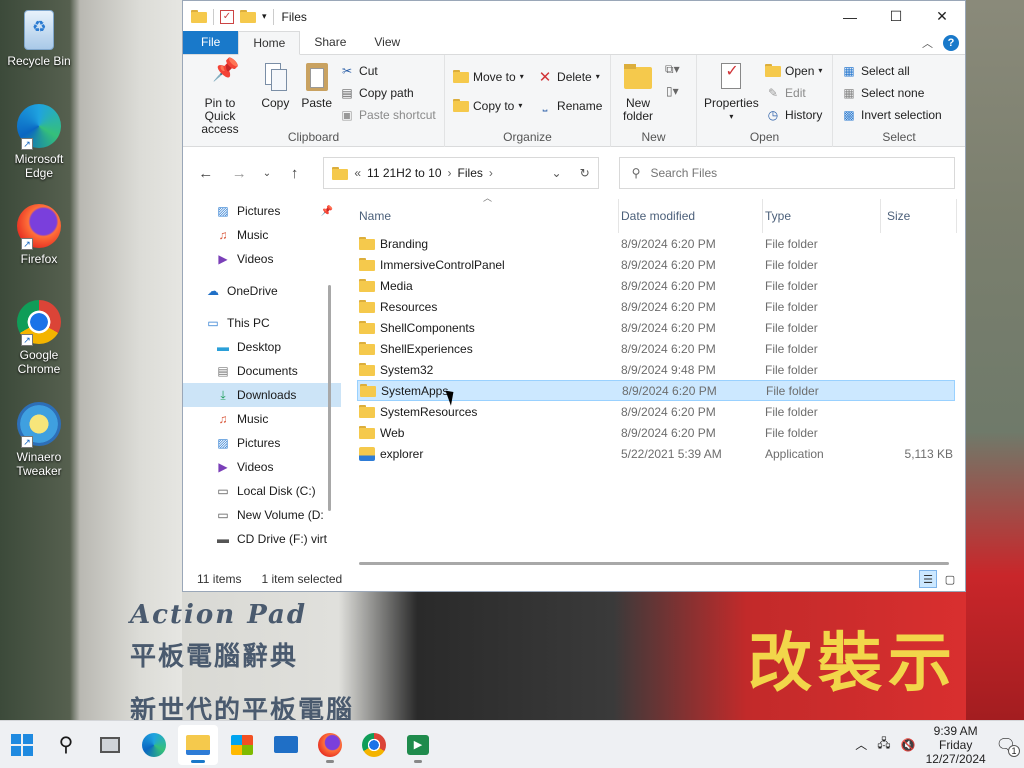 The image size is (1024, 768). Describe the element at coordinates (39, 440) in the screenshot. I see `desktop-icon-winaero: ↗ Winaero Tweaker` at that location.